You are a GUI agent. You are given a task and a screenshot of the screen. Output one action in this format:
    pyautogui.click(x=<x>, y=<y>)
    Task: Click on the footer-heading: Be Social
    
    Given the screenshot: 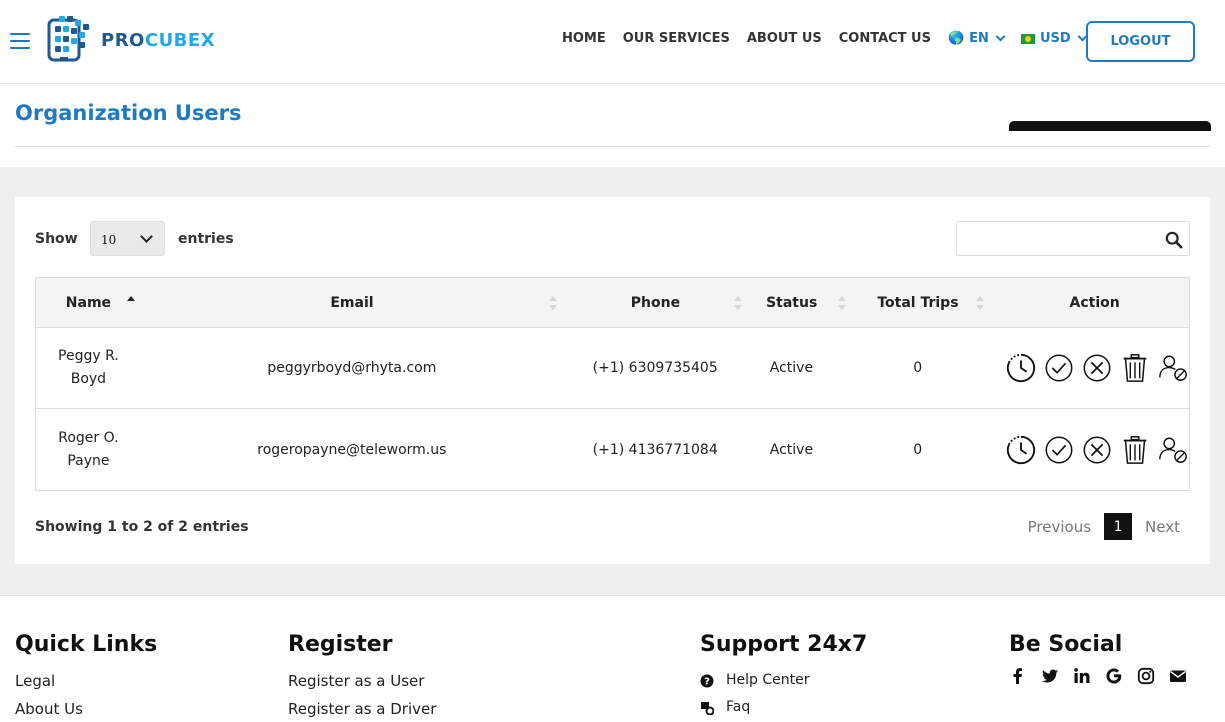 What is the action you would take?
    pyautogui.click(x=1066, y=644)
    